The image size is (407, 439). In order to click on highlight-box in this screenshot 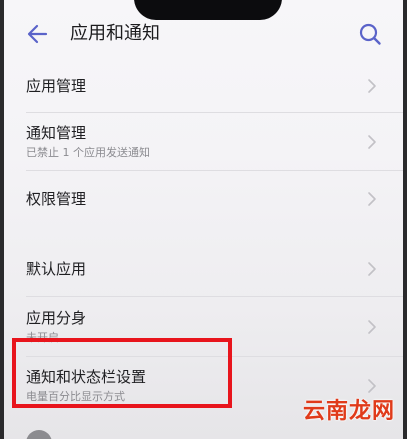, I will do `click(122, 373)`.